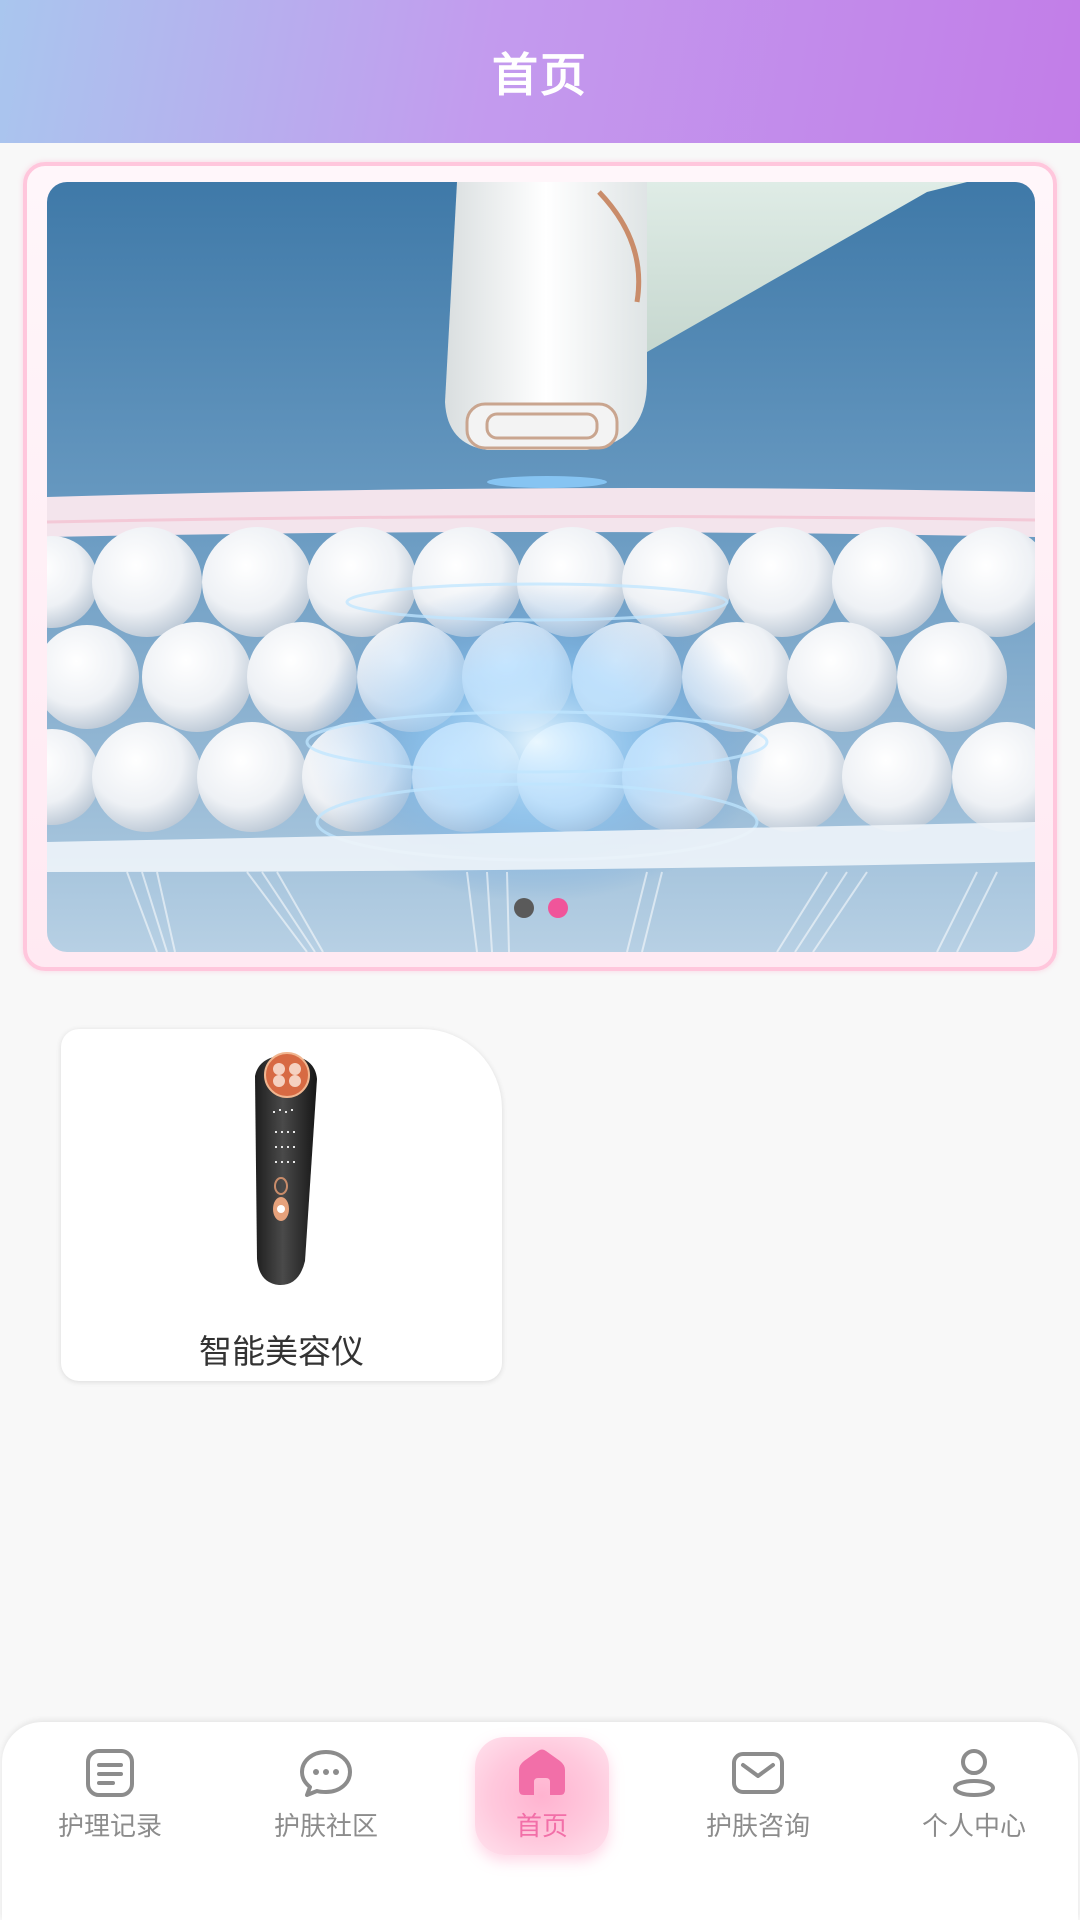 This screenshot has height=1920, width=1080. Describe the element at coordinates (325, 1827) in the screenshot. I see `nav-label-skincare-community: 护肤社区` at that location.